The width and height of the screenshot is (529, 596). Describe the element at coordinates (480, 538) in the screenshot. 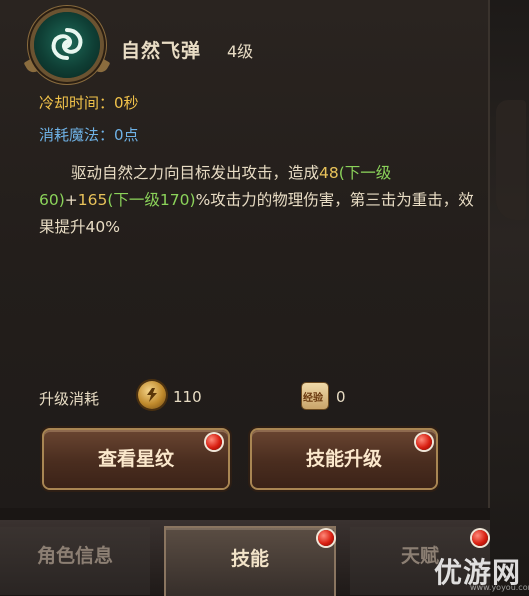

I see `talent-tab-notification-dot` at that location.